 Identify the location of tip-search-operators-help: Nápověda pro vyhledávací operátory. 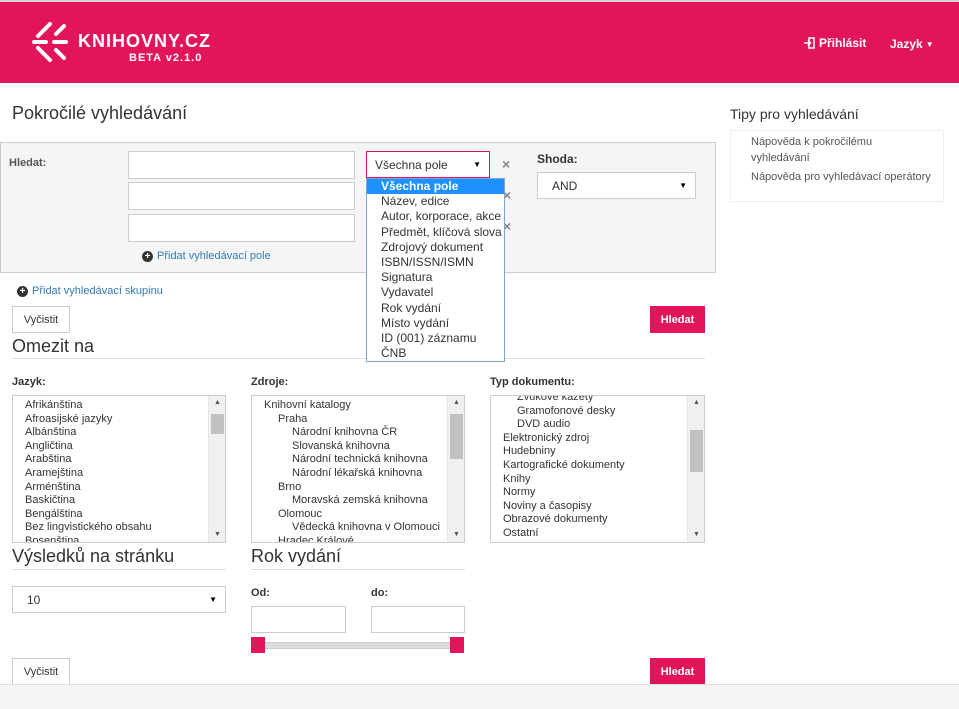
(841, 177).